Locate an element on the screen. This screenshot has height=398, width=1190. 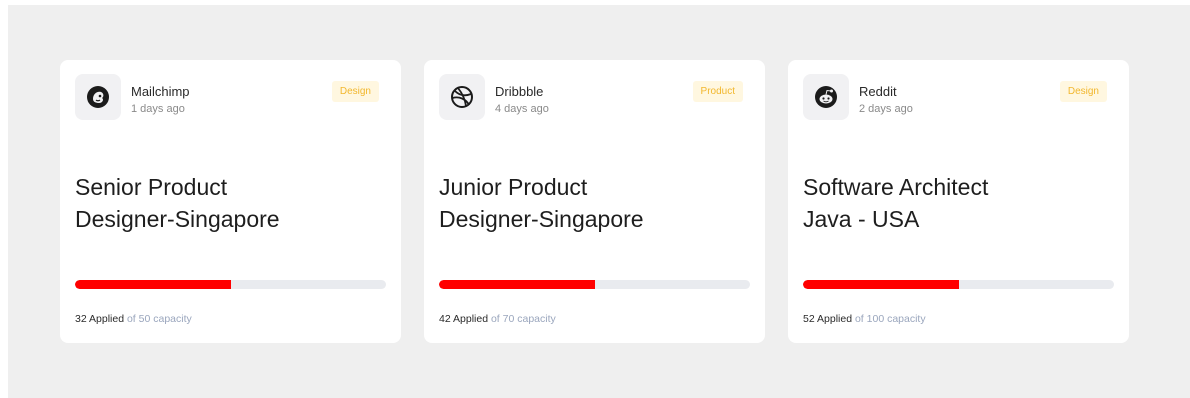
applicants-summary: 32 Applied of 50 capacity is located at coordinates (133, 319).